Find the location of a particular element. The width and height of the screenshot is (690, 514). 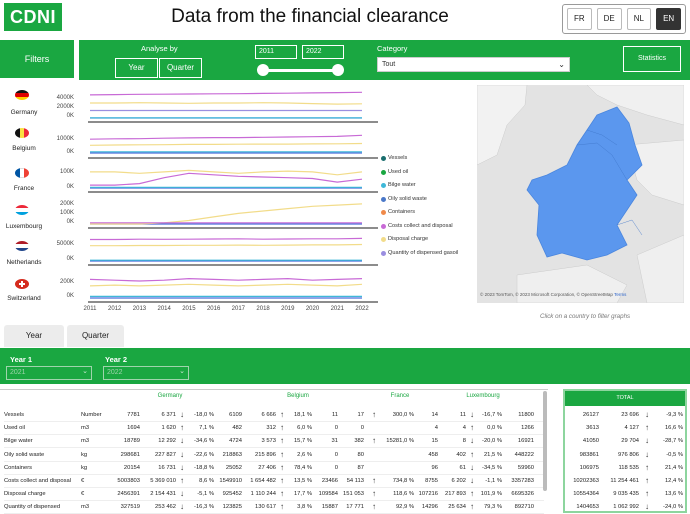

total-year1: 3613 is located at coordinates (592, 428).